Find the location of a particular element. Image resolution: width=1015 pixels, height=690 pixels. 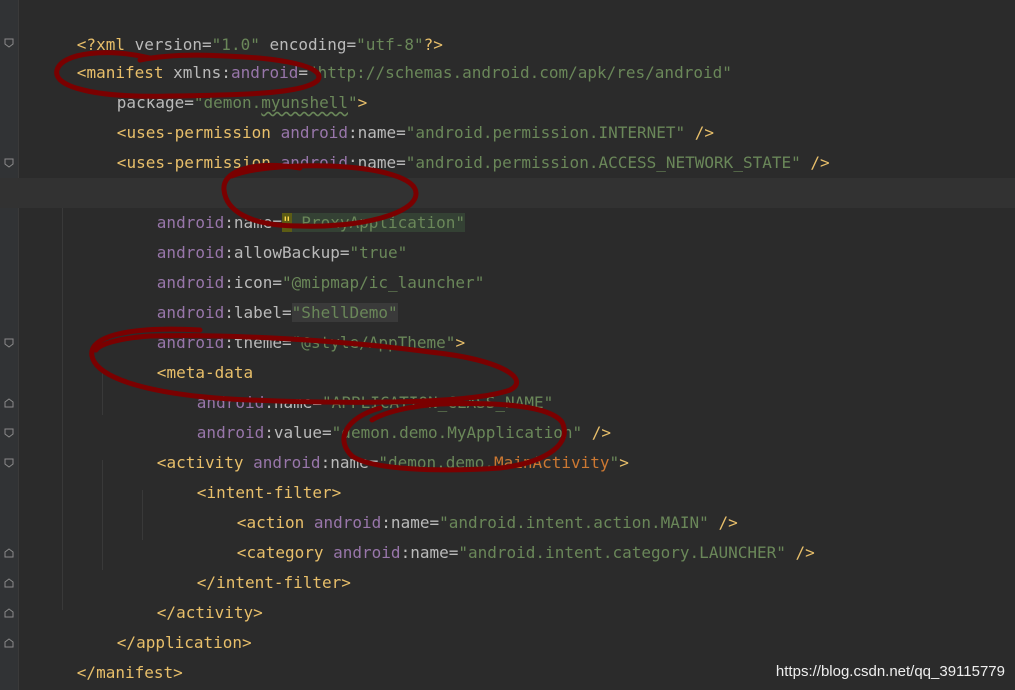

code-line: <?xml version="1.0" encoding="utf-8"?> is located at coordinates (507, 27).